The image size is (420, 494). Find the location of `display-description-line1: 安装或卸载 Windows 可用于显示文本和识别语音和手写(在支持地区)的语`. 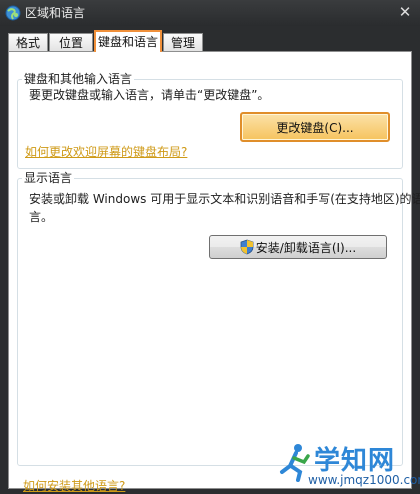

display-description-line1: 安装或卸载 Windows 可用于显示文本和识别语音和手写(在支持地区)的语 is located at coordinates (224, 199).